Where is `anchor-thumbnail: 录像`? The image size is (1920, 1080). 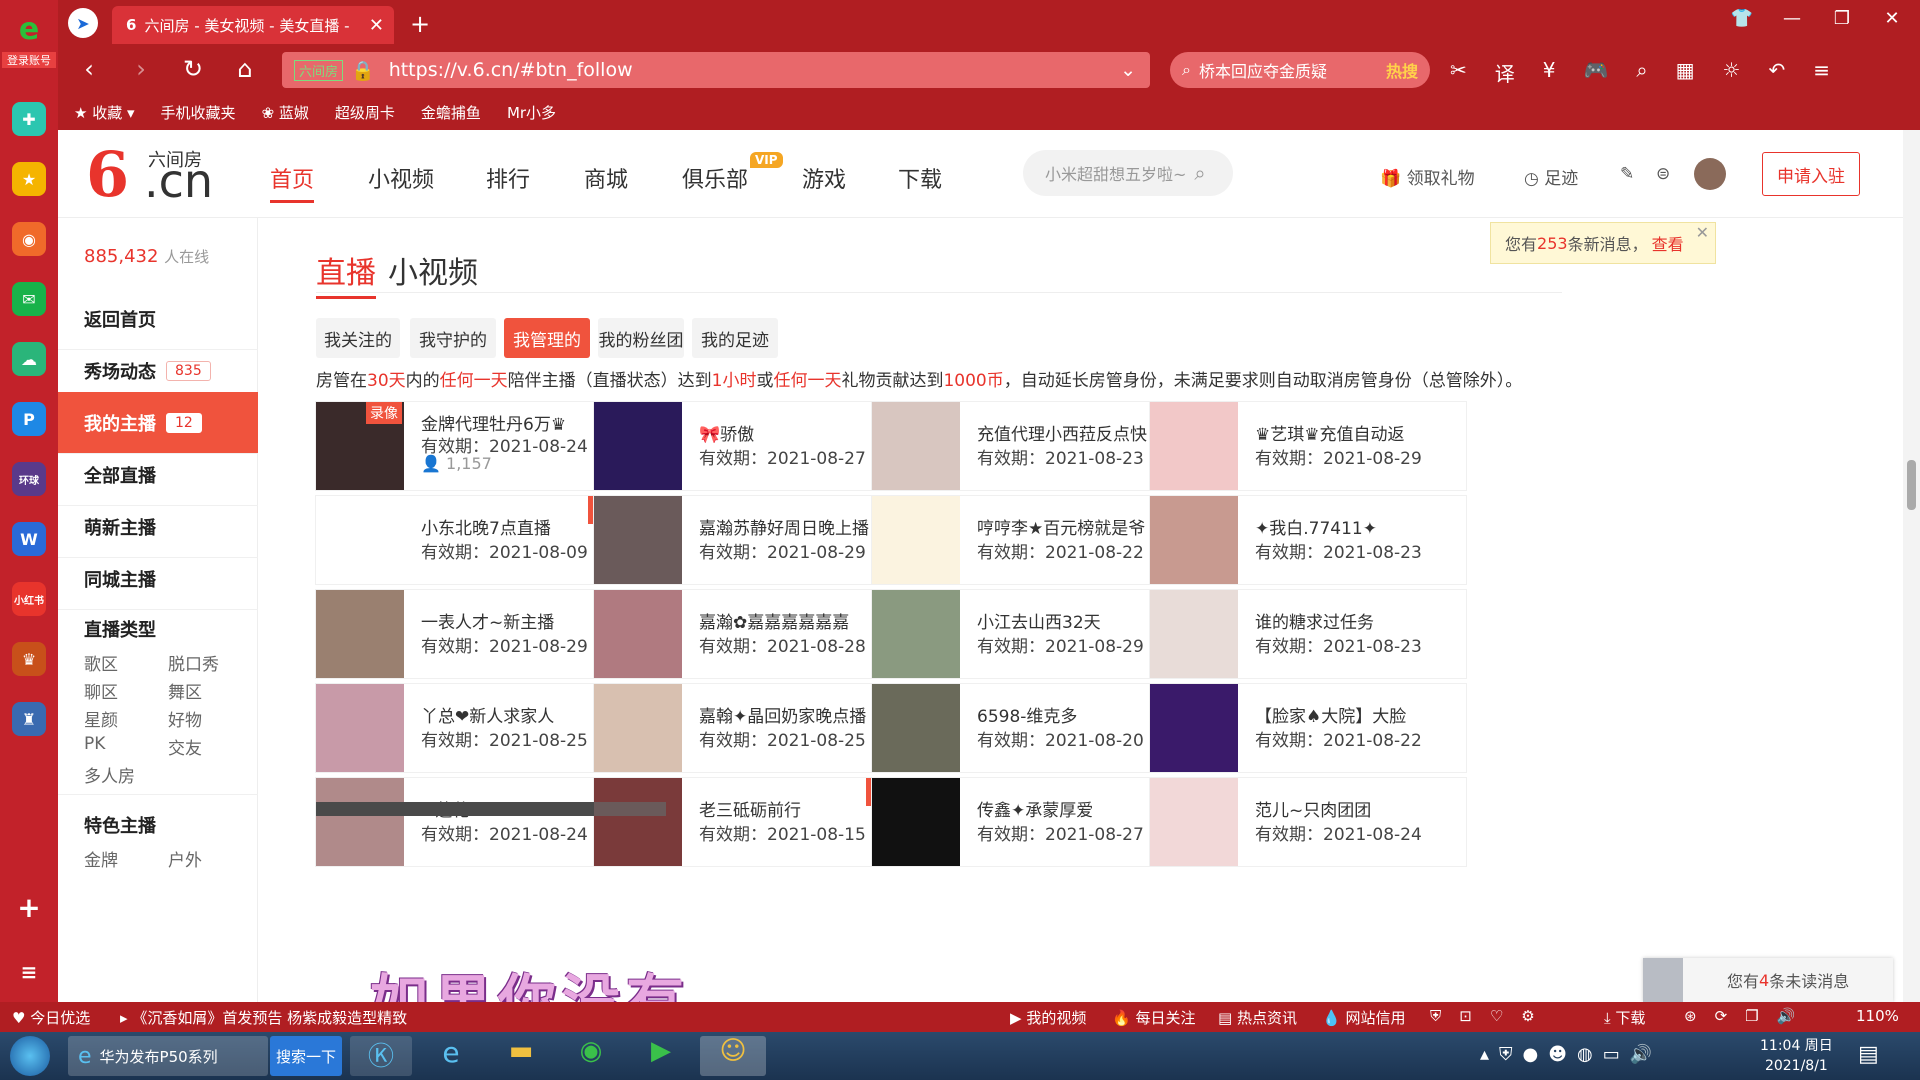 anchor-thumbnail: 录像 is located at coordinates (360, 446).